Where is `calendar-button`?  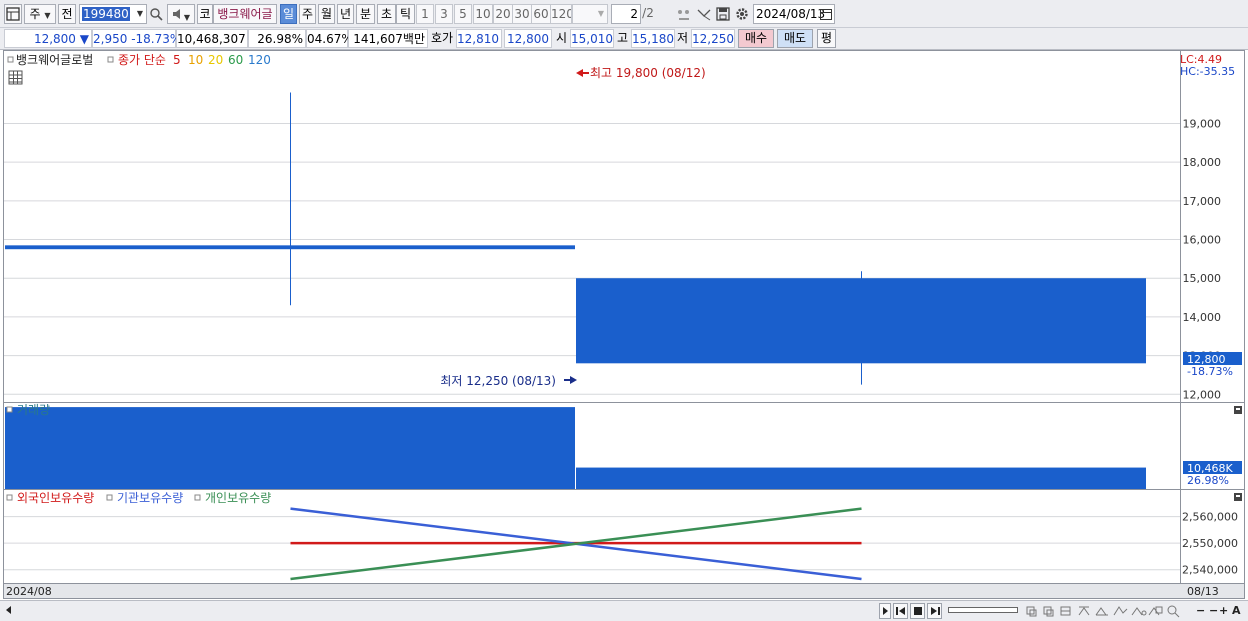 calendar-button is located at coordinates (826, 14).